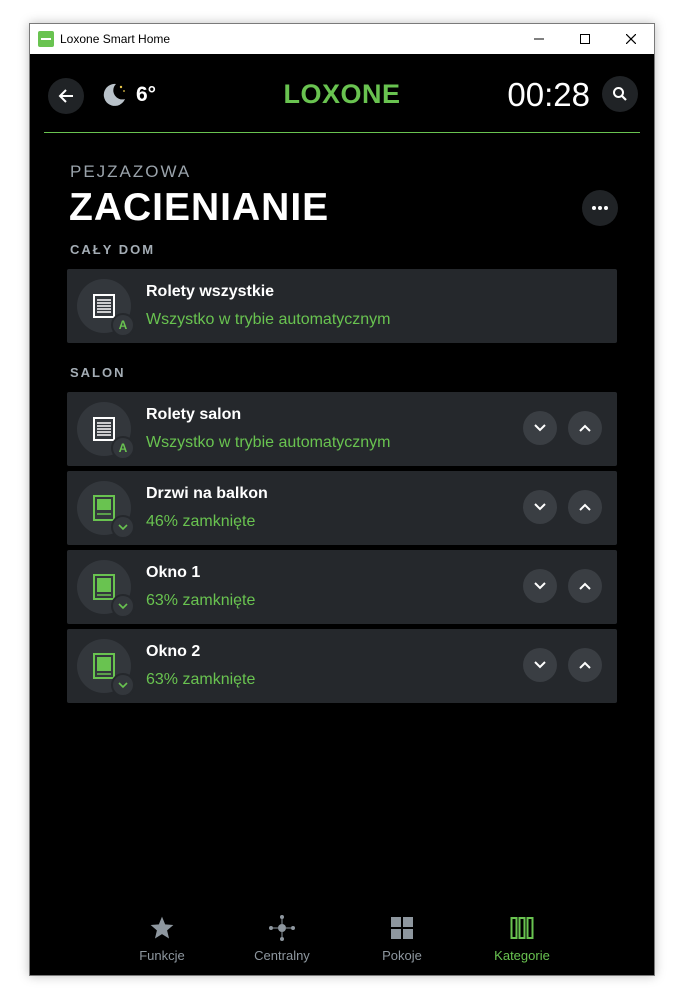 This screenshot has height=1000, width=683. I want to click on more-options-button, so click(600, 208).